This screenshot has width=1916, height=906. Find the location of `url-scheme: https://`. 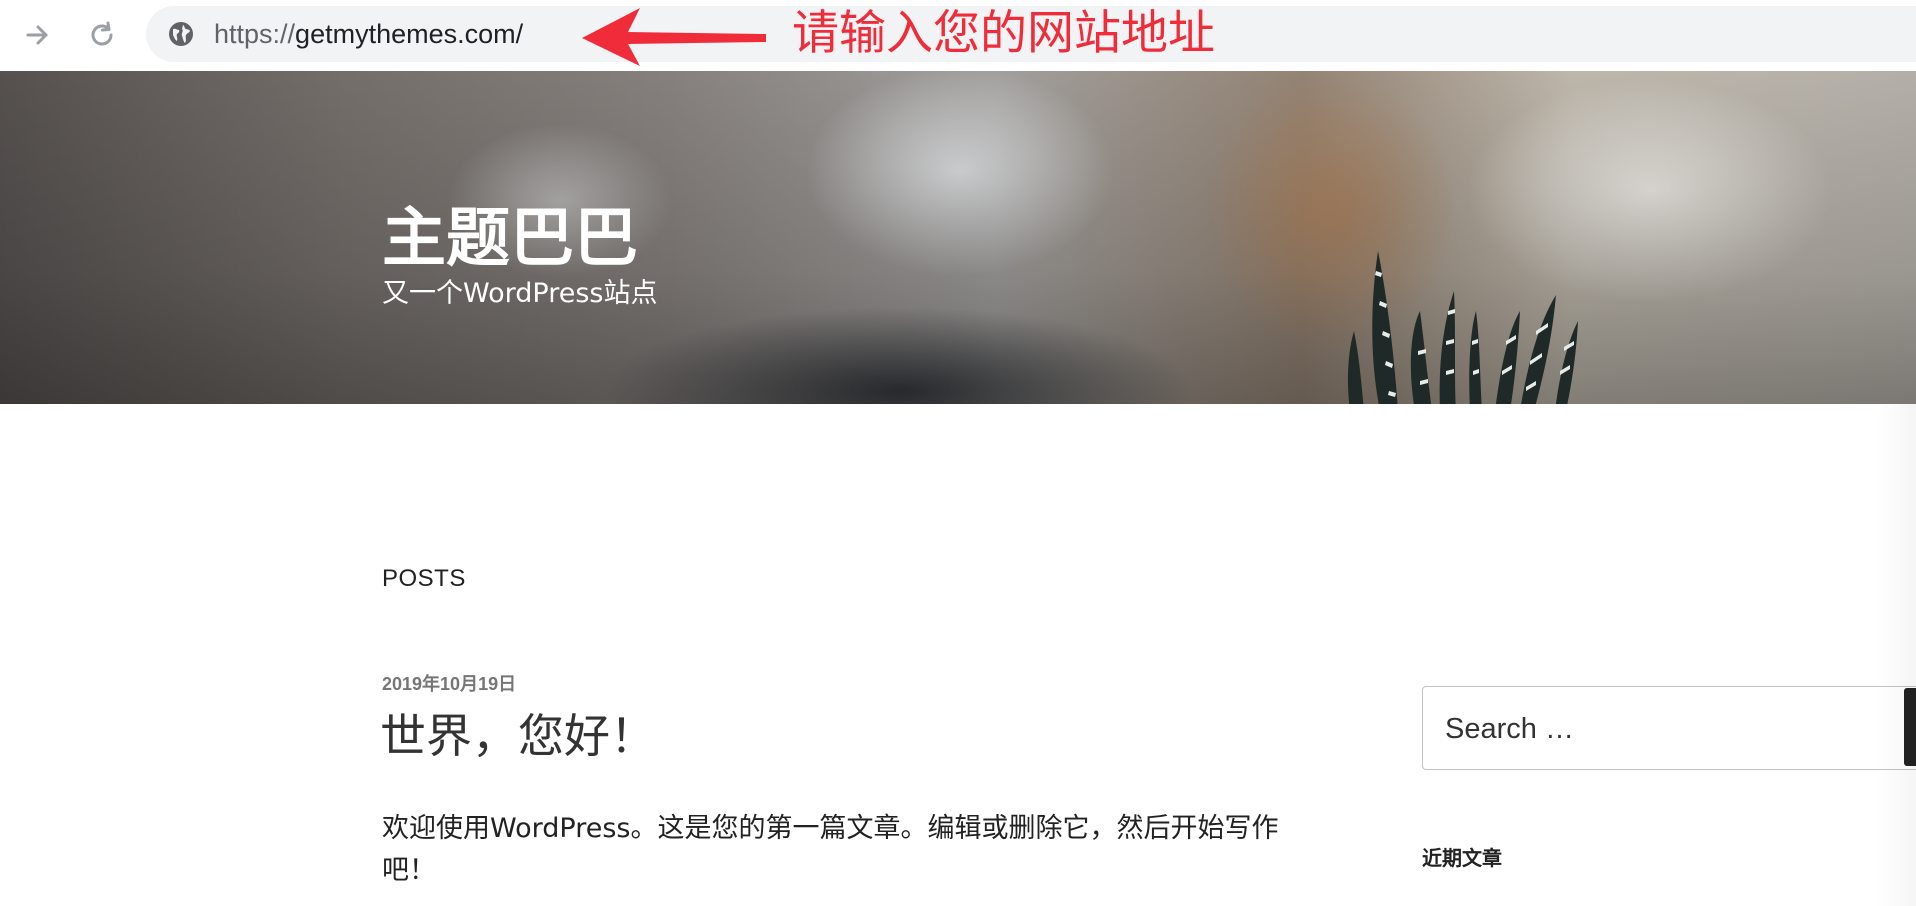

url-scheme: https:// is located at coordinates (255, 34).